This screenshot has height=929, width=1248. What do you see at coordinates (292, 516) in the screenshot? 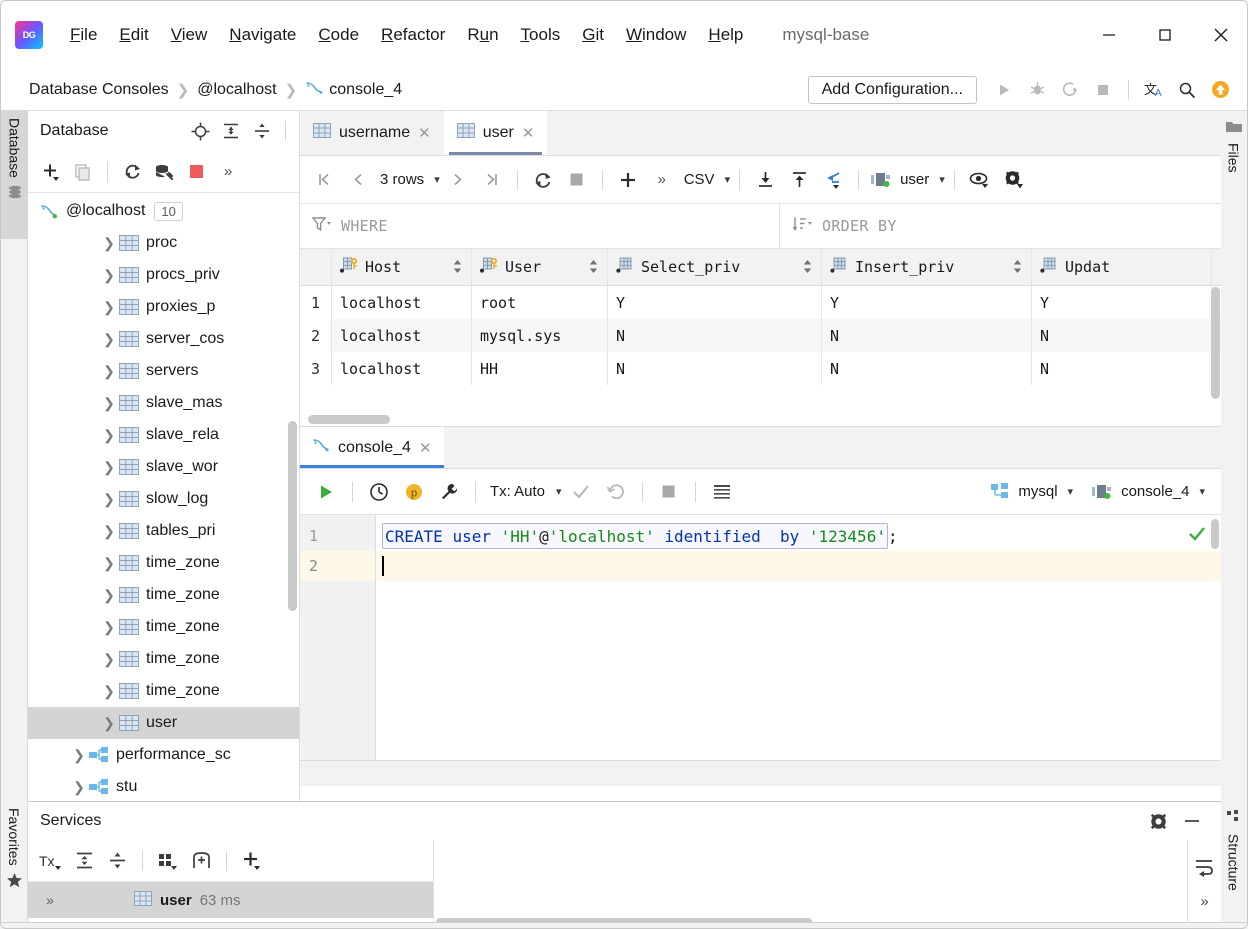
I see `tree-scrollbar` at bounding box center [292, 516].